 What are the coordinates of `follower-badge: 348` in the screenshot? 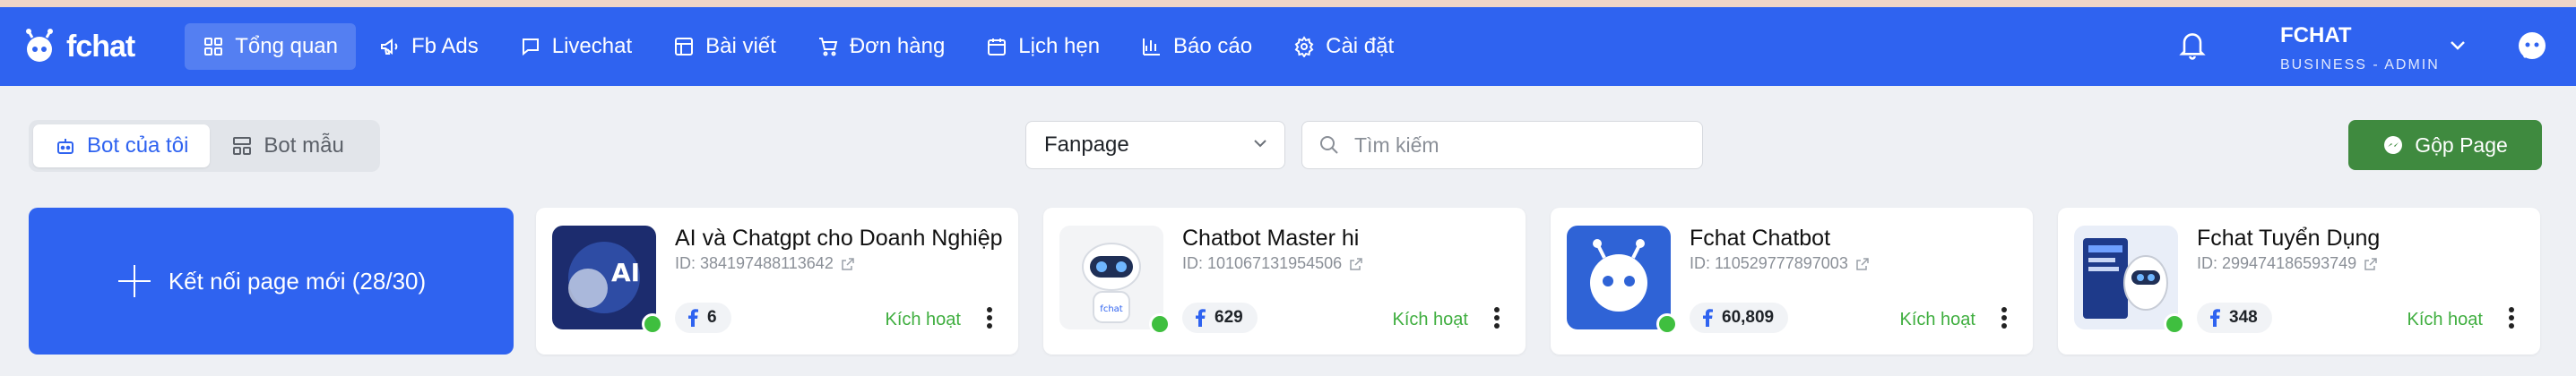 It's located at (2234, 318).